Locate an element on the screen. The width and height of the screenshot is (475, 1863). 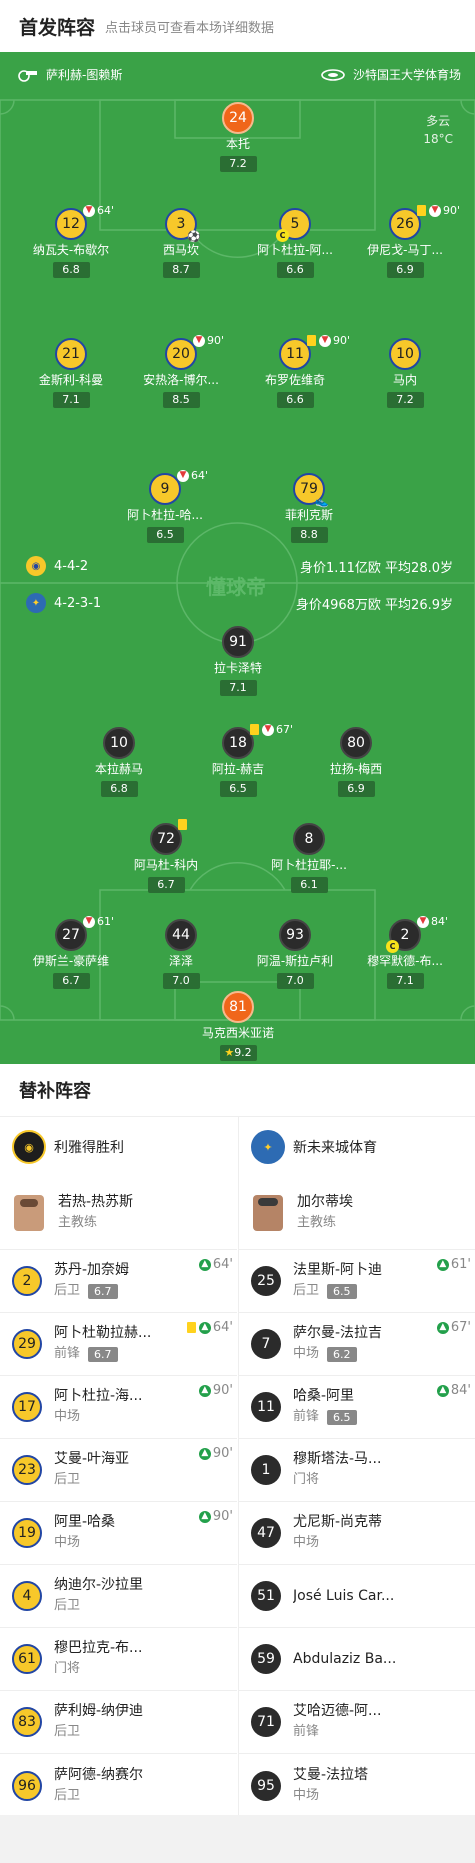
player-away-80: 80 拉扬-梅西 6.9 is located at coordinates (356, 762).